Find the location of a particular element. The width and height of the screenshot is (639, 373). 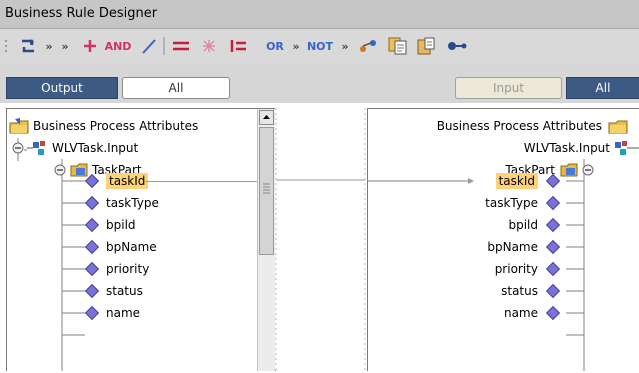

paste-icon is located at coordinates (426, 46).